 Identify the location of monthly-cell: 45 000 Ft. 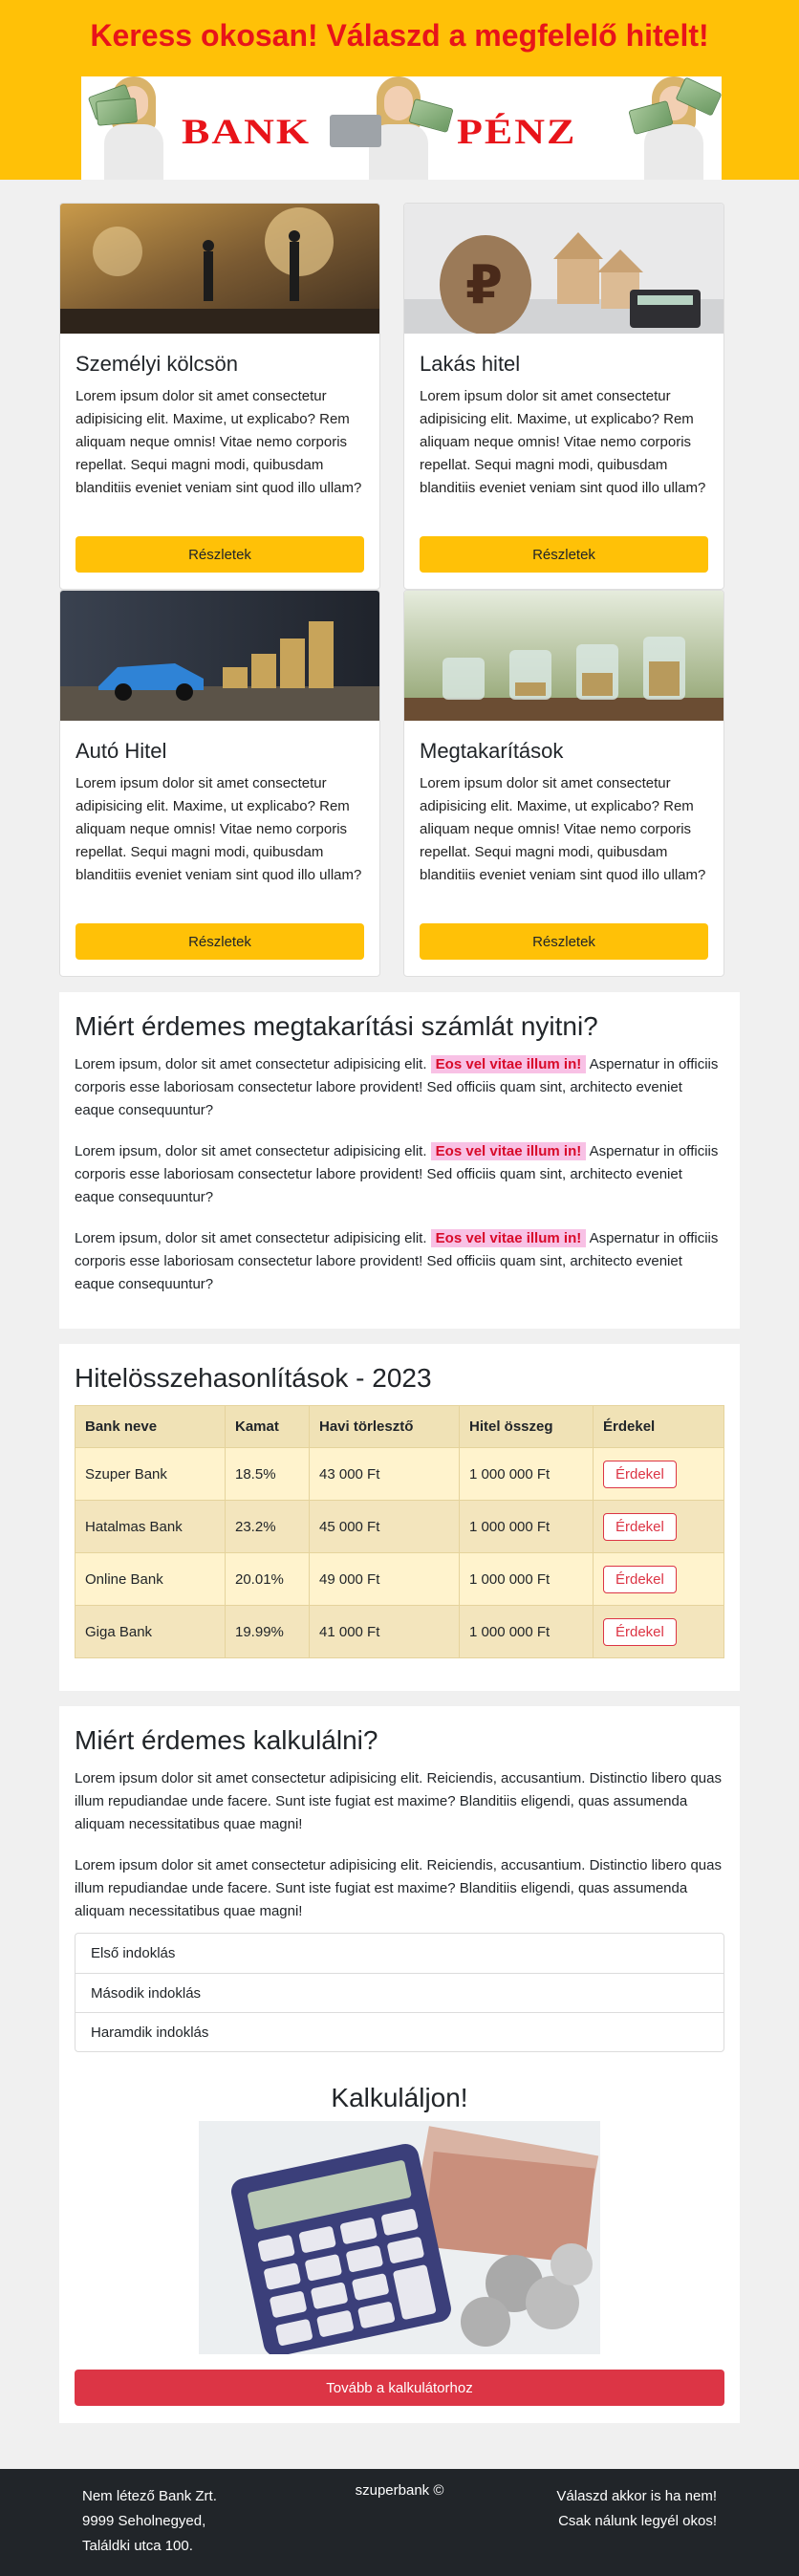
(384, 1527).